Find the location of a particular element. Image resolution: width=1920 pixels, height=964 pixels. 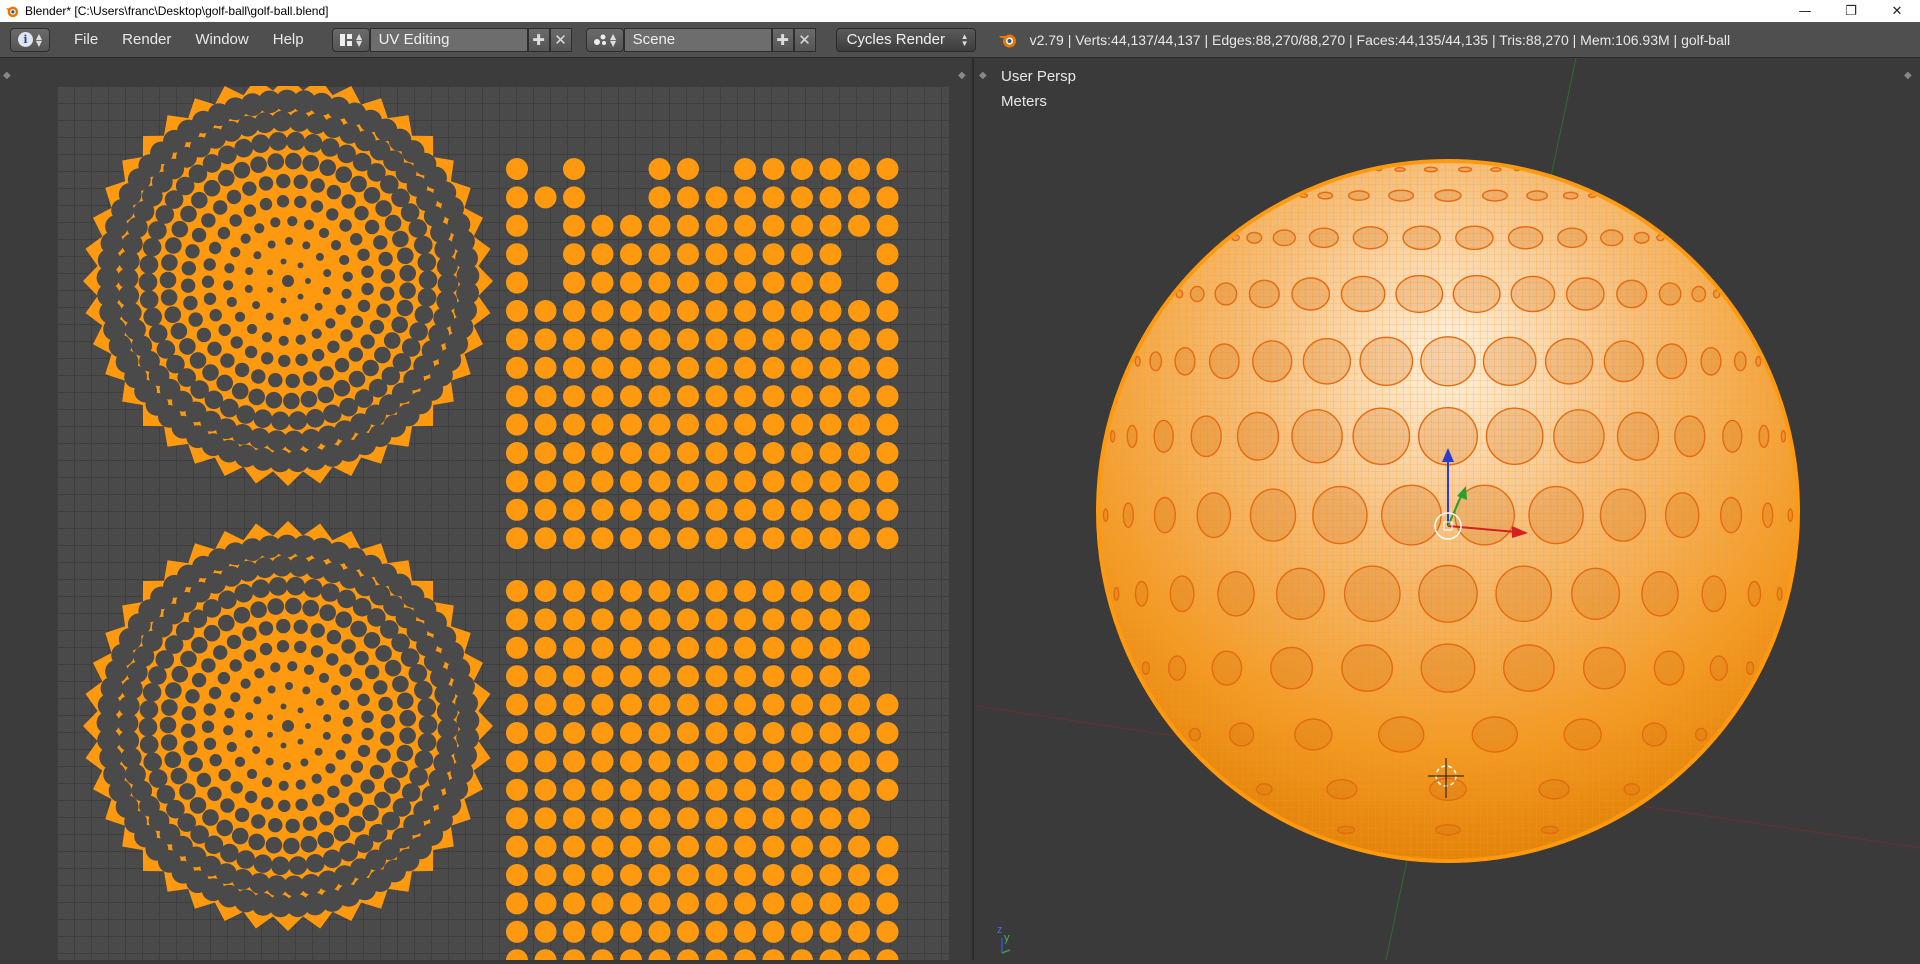

menu-render: Render is located at coordinates (146, 39).